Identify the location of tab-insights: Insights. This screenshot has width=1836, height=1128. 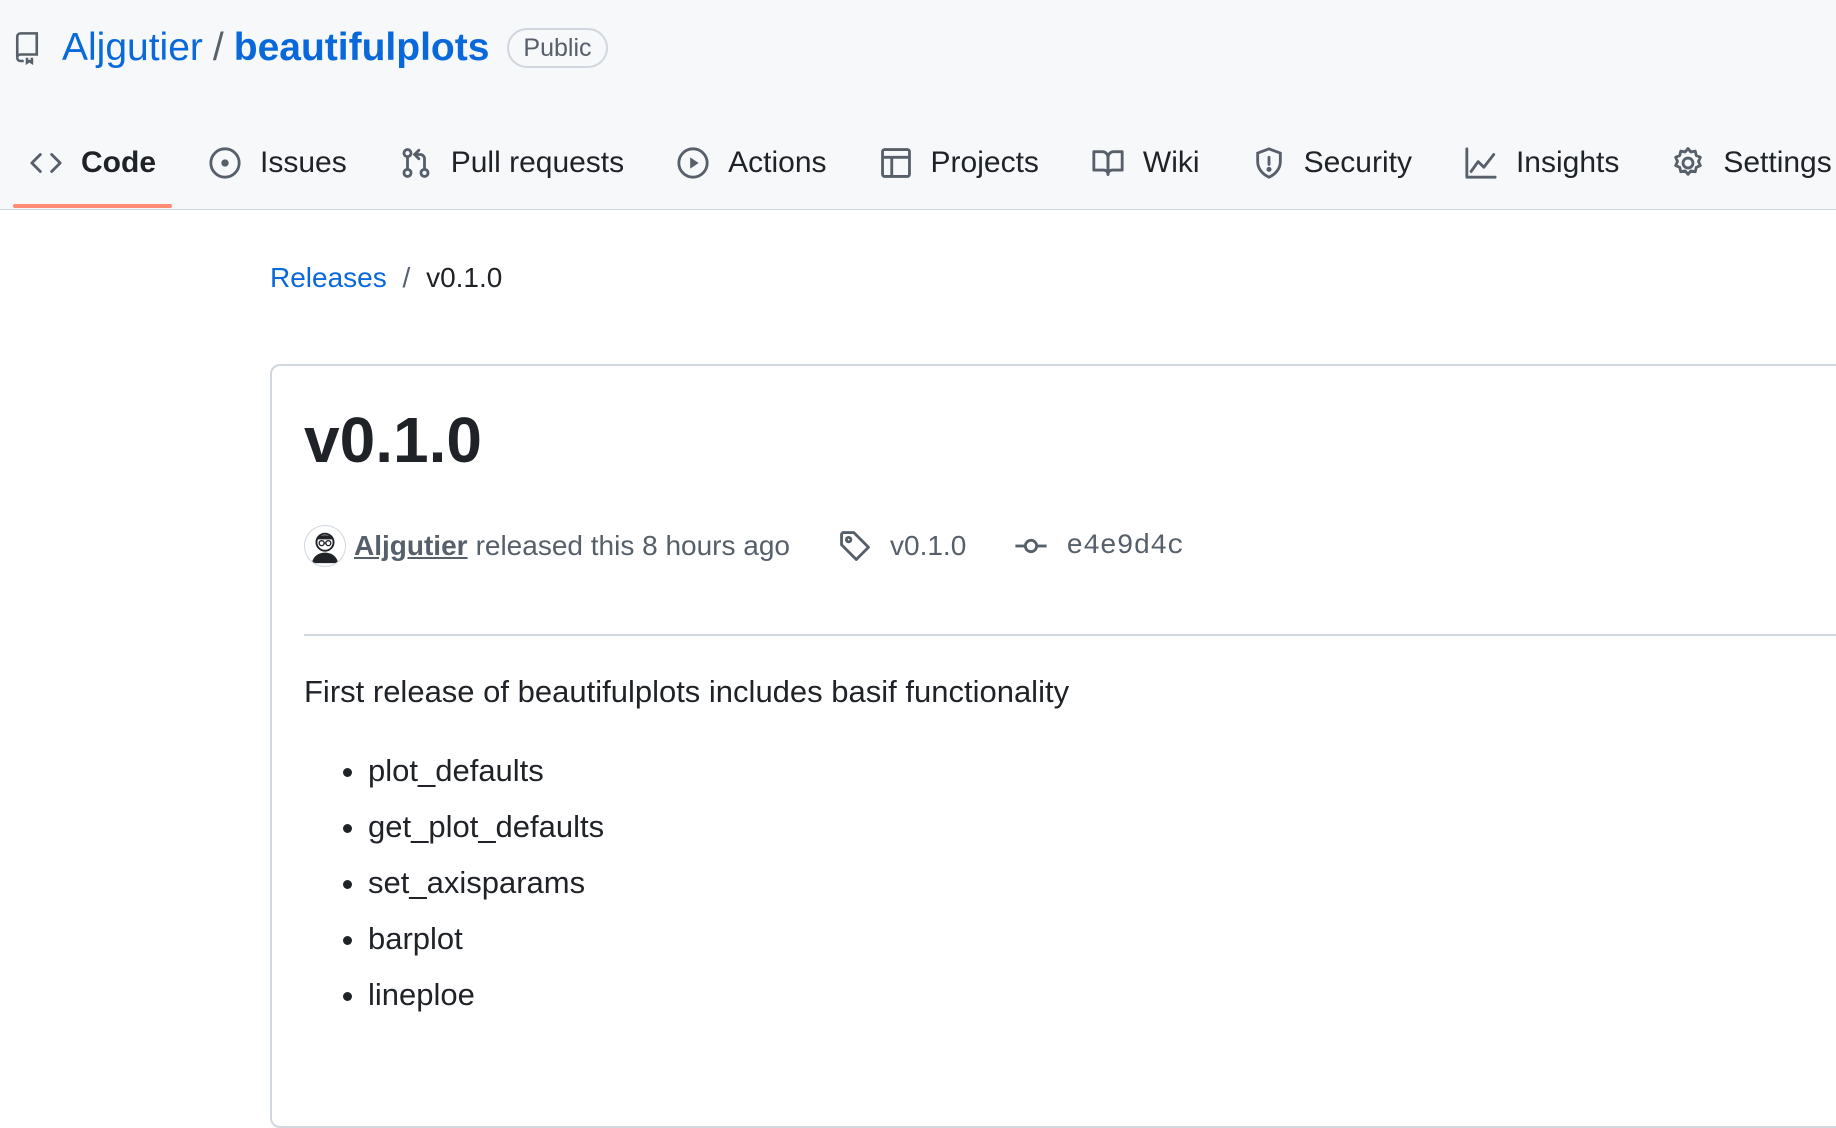
(1541, 163).